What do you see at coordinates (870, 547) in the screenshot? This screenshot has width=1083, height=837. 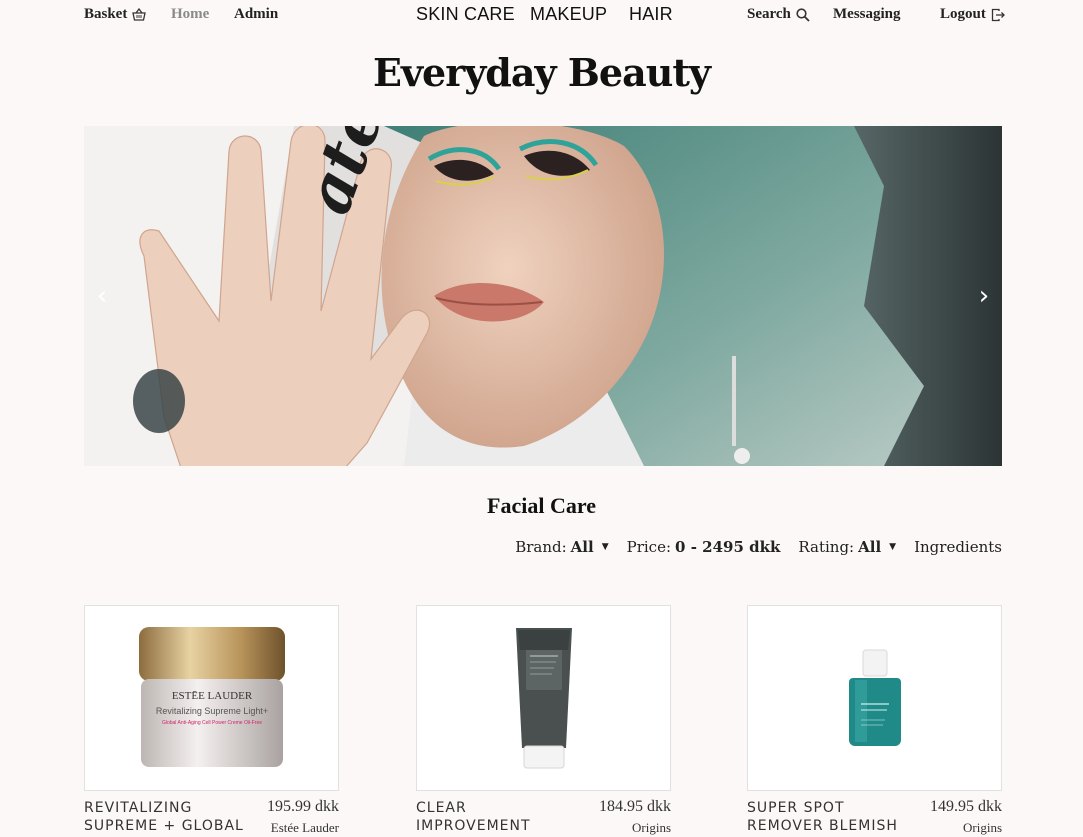 I see `rating-filter-value: All` at bounding box center [870, 547].